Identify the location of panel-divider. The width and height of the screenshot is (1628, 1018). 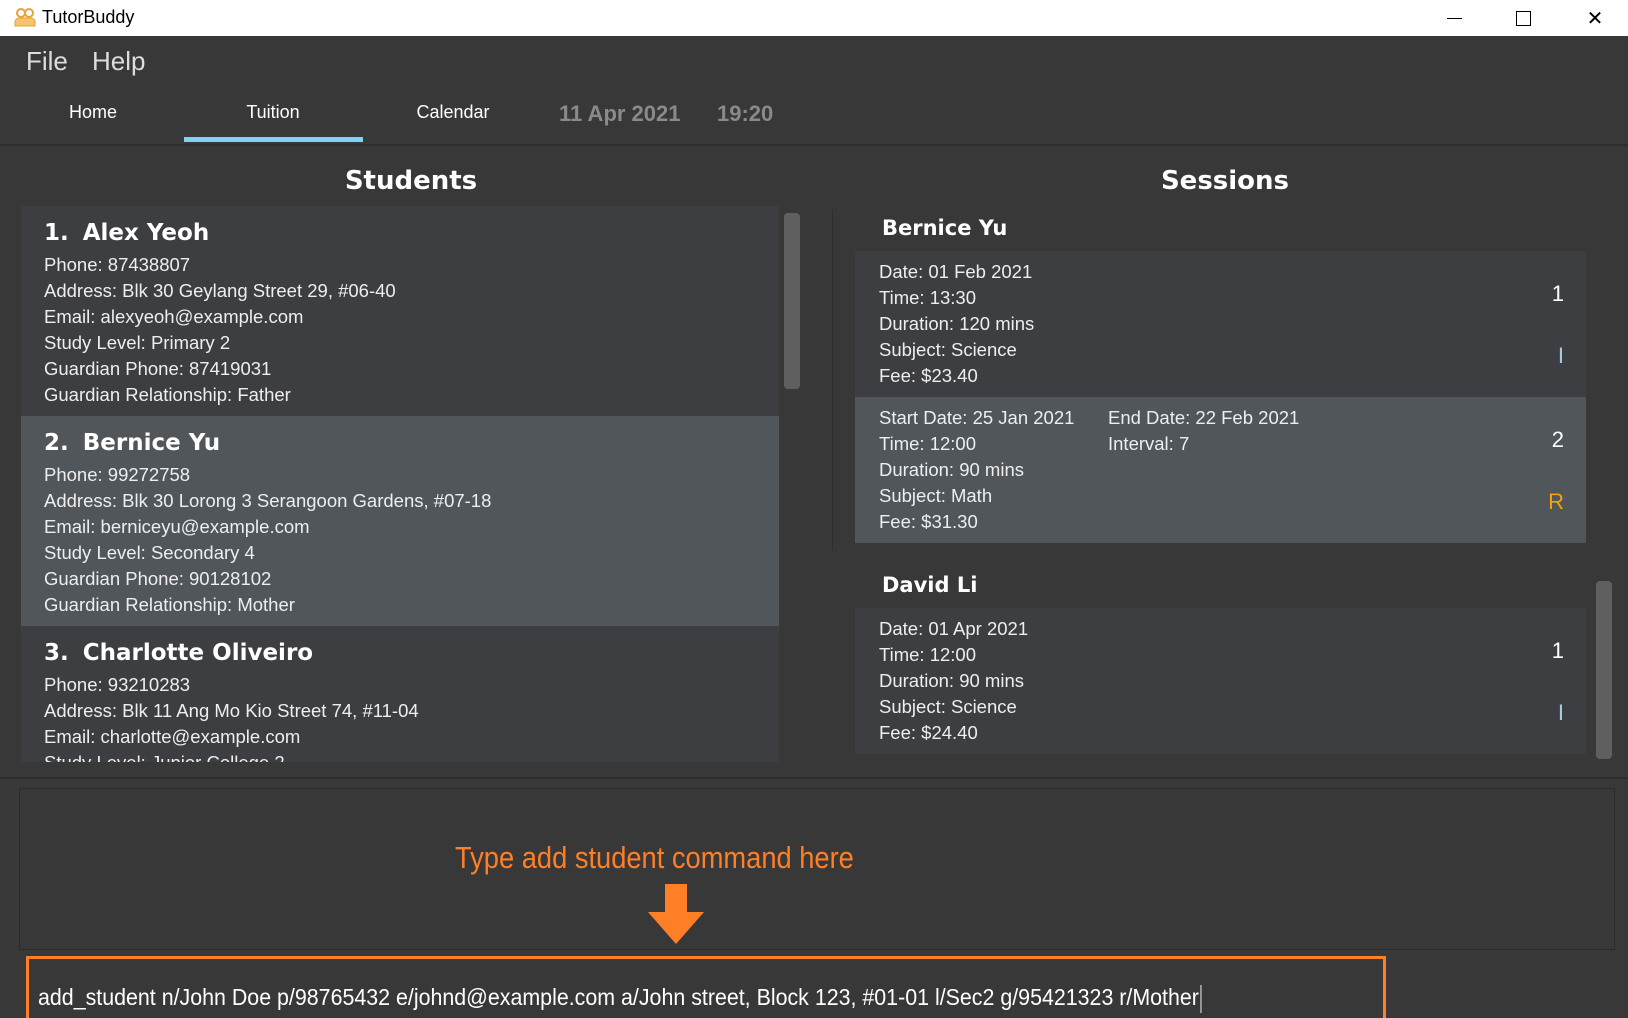
(832, 380).